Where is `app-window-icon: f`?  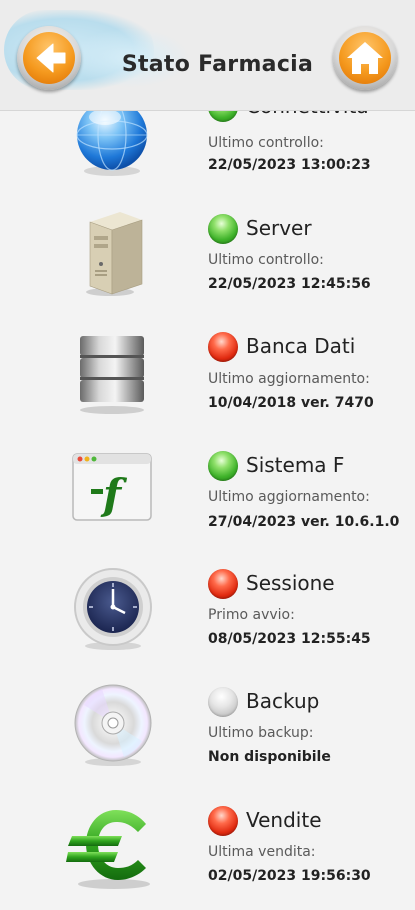 app-window-icon: f is located at coordinates (115, 496).